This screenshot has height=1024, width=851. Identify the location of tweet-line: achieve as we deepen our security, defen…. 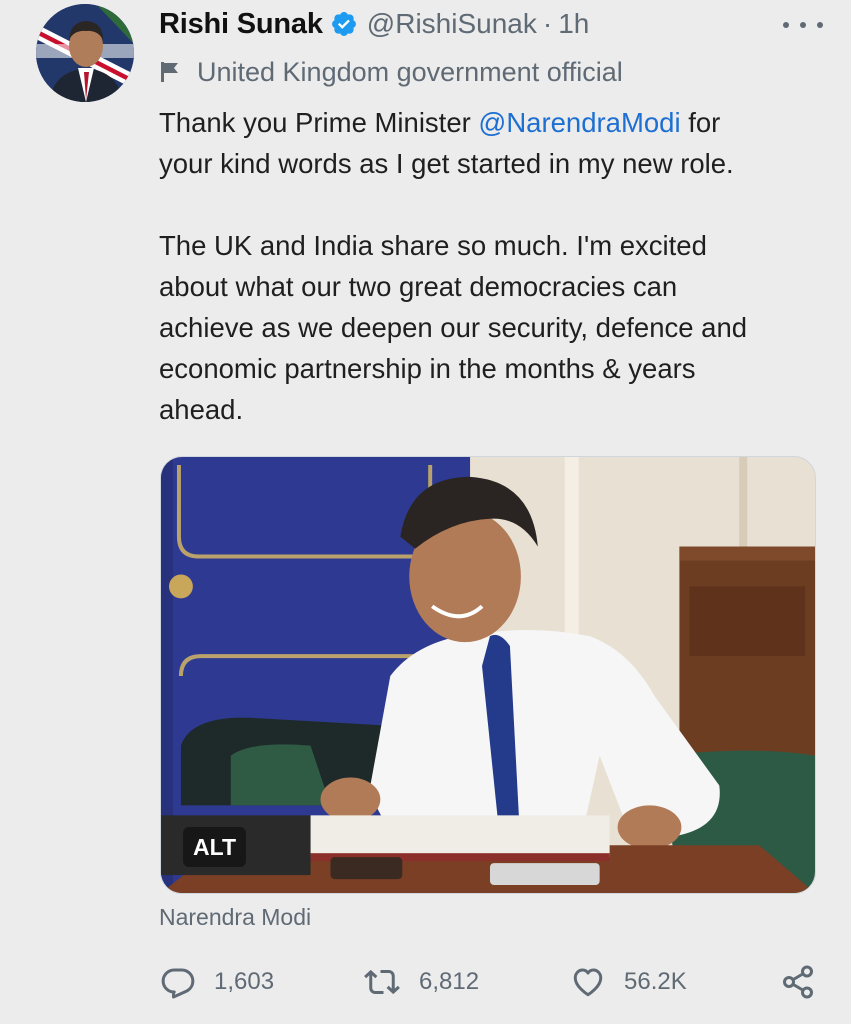
(453, 327).